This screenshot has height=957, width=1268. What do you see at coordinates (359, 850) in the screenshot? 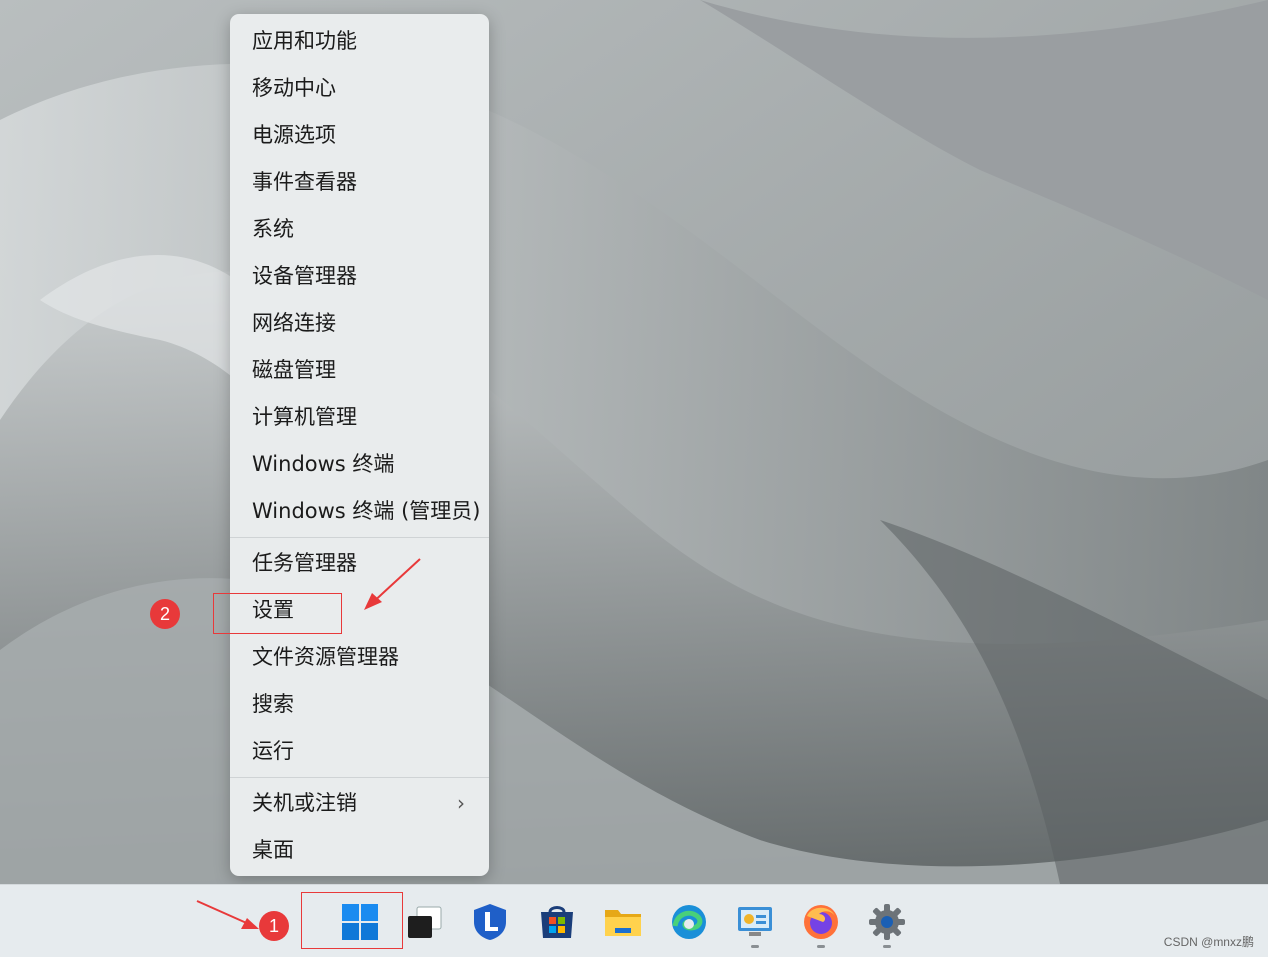
I see `menu-item: 桌面` at bounding box center [359, 850].